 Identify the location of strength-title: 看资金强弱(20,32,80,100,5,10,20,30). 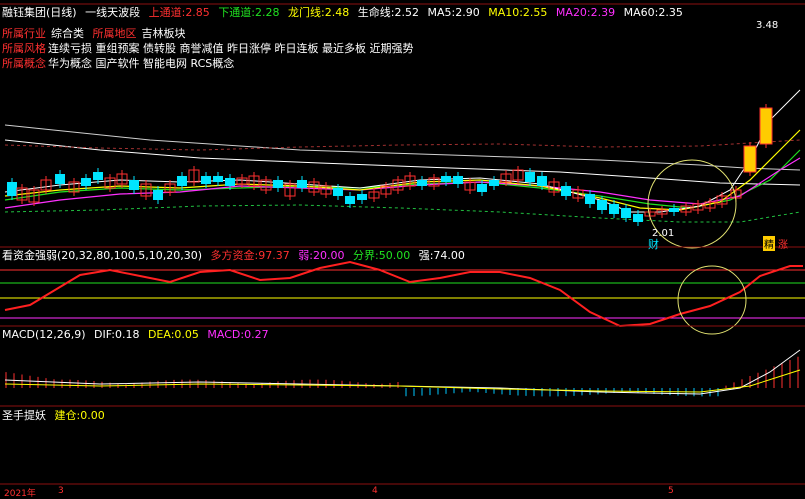
(102, 255).